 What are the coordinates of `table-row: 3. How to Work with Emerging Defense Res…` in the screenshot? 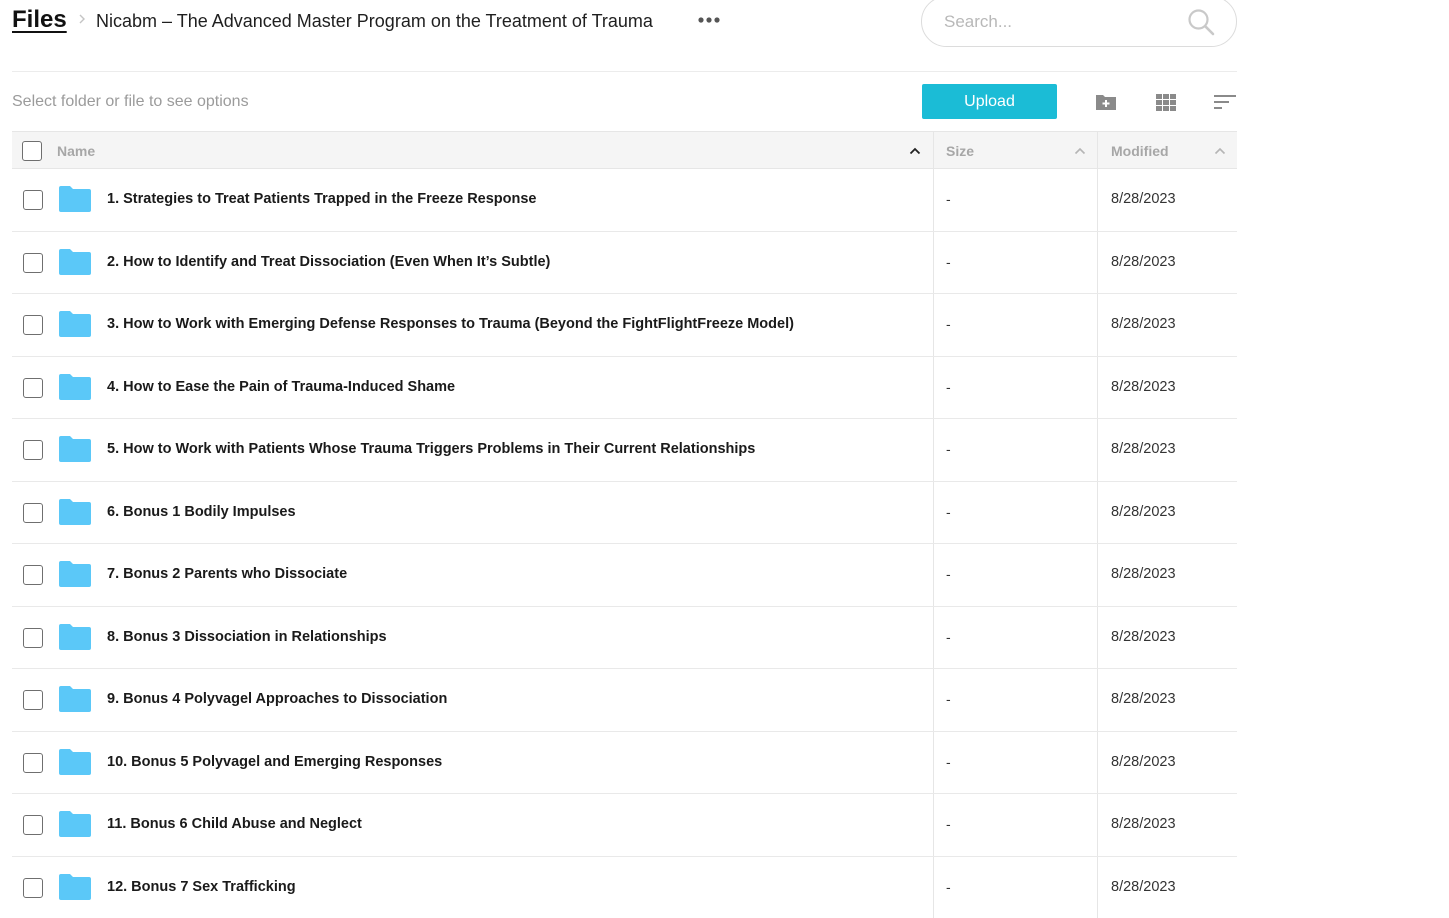 It's located at (624, 325).